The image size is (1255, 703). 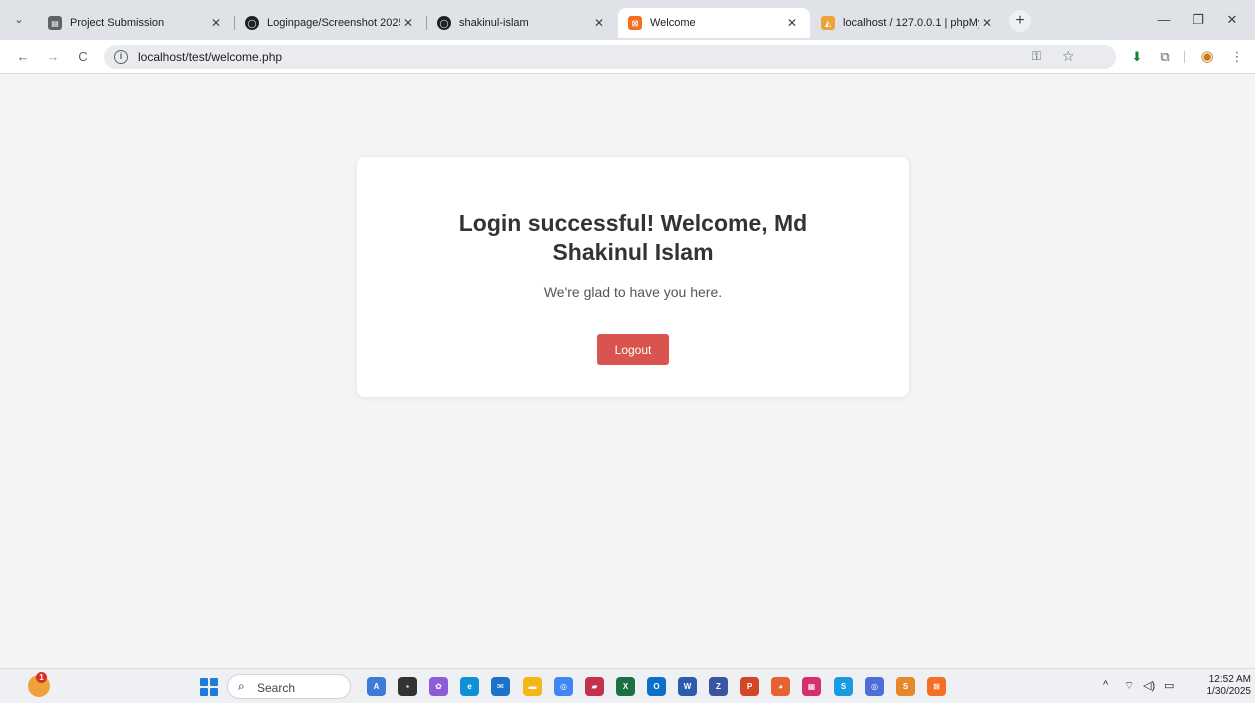 What do you see at coordinates (843, 686) in the screenshot?
I see `taskbar-app-16-icon: S` at bounding box center [843, 686].